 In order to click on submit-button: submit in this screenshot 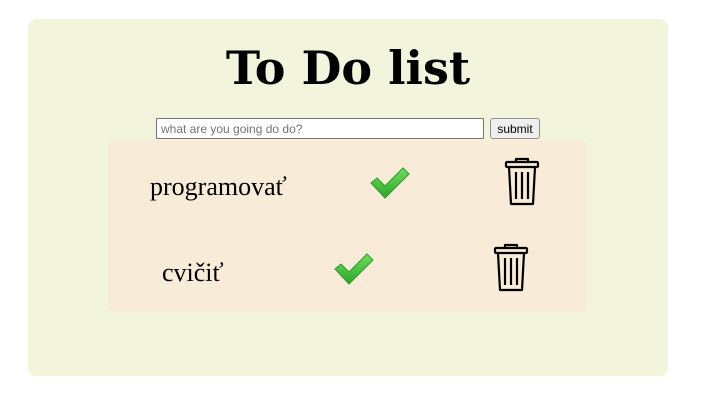, I will do `click(515, 128)`.